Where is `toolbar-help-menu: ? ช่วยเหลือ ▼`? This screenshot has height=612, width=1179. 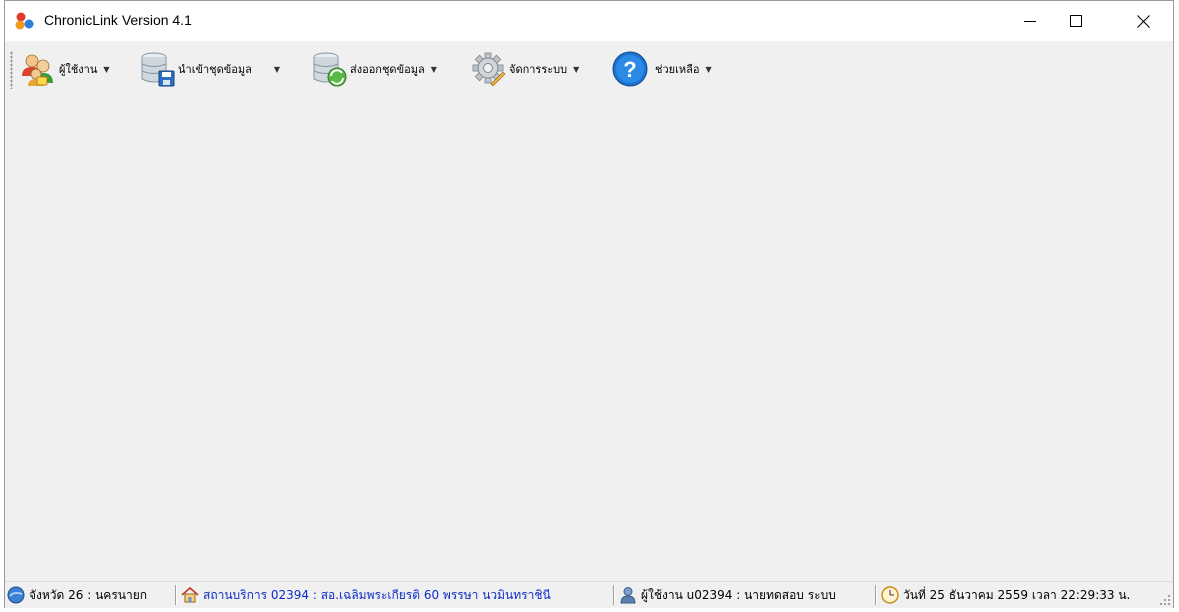
toolbar-help-menu: ? ช่วยเหลือ ▼ is located at coordinates (661, 69).